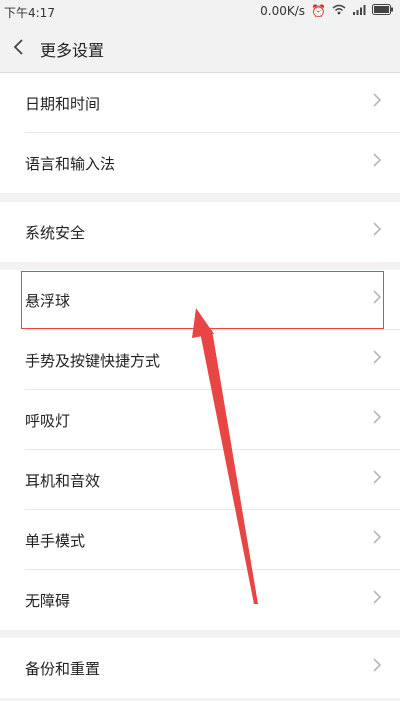 Image resolution: width=400 pixels, height=701 pixels. Describe the element at coordinates (200, 360) in the screenshot. I see `settings-item-gestures-shortcuts: 手势及按键快捷方式` at that location.